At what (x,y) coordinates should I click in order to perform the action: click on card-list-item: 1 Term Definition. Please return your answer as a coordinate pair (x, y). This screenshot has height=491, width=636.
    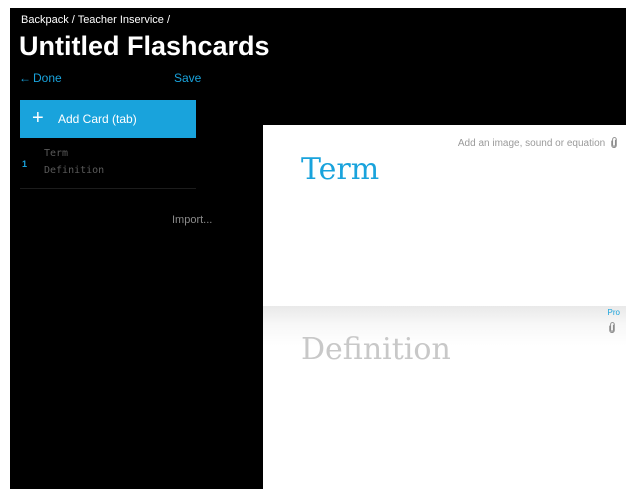
    Looking at the image, I should click on (108, 168).